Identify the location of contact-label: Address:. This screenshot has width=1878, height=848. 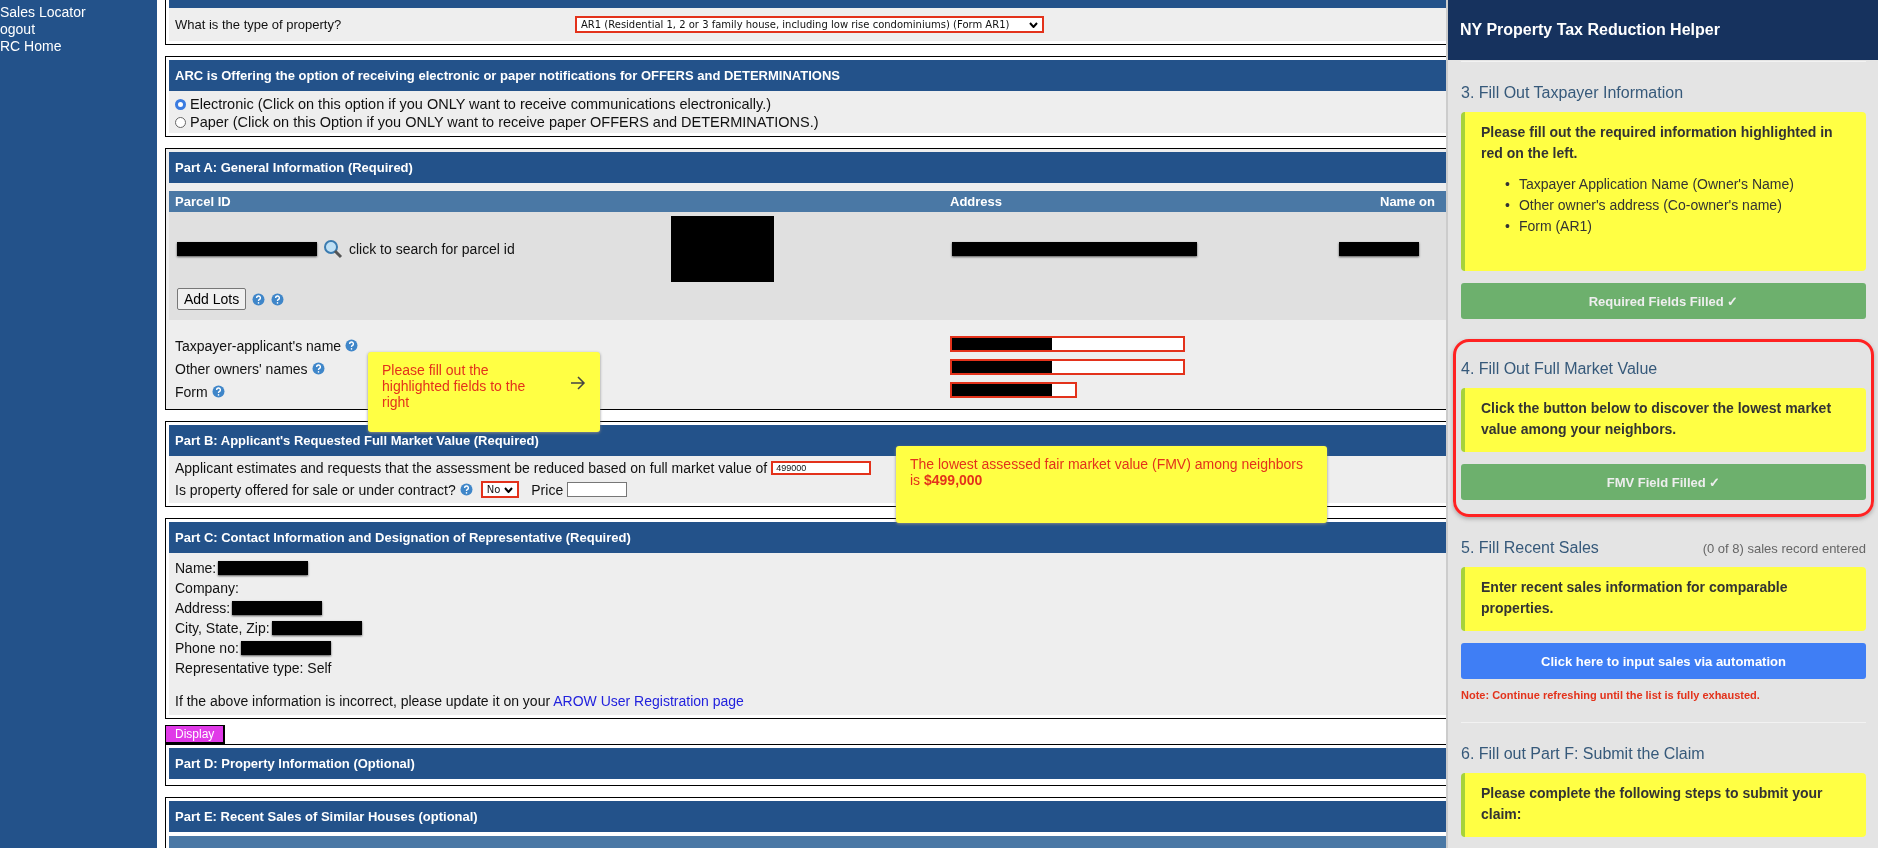
(203, 607).